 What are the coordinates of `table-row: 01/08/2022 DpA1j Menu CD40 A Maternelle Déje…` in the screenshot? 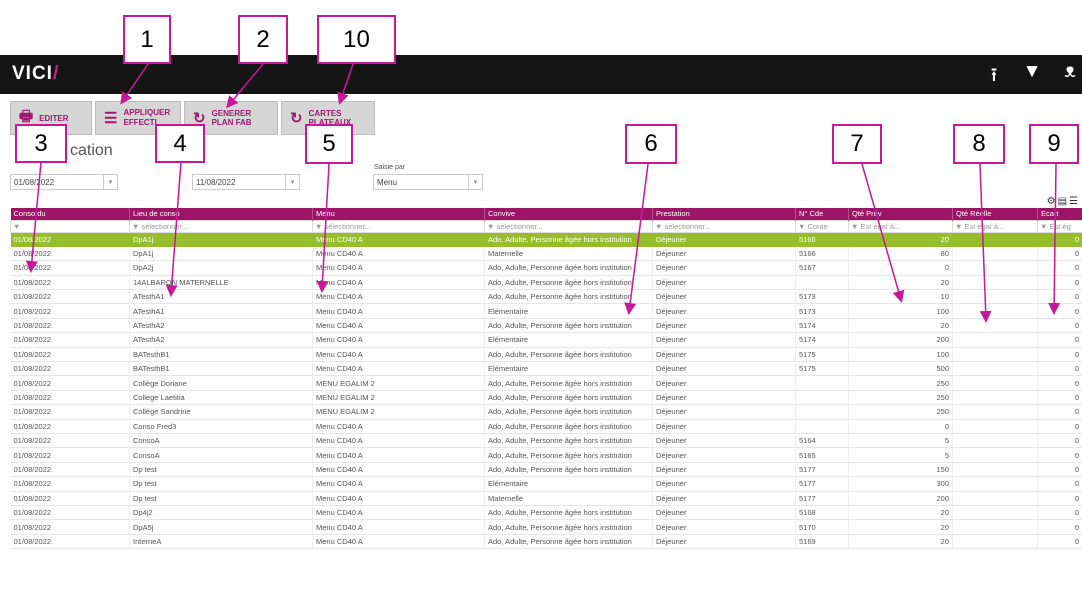 It's located at (546, 254).